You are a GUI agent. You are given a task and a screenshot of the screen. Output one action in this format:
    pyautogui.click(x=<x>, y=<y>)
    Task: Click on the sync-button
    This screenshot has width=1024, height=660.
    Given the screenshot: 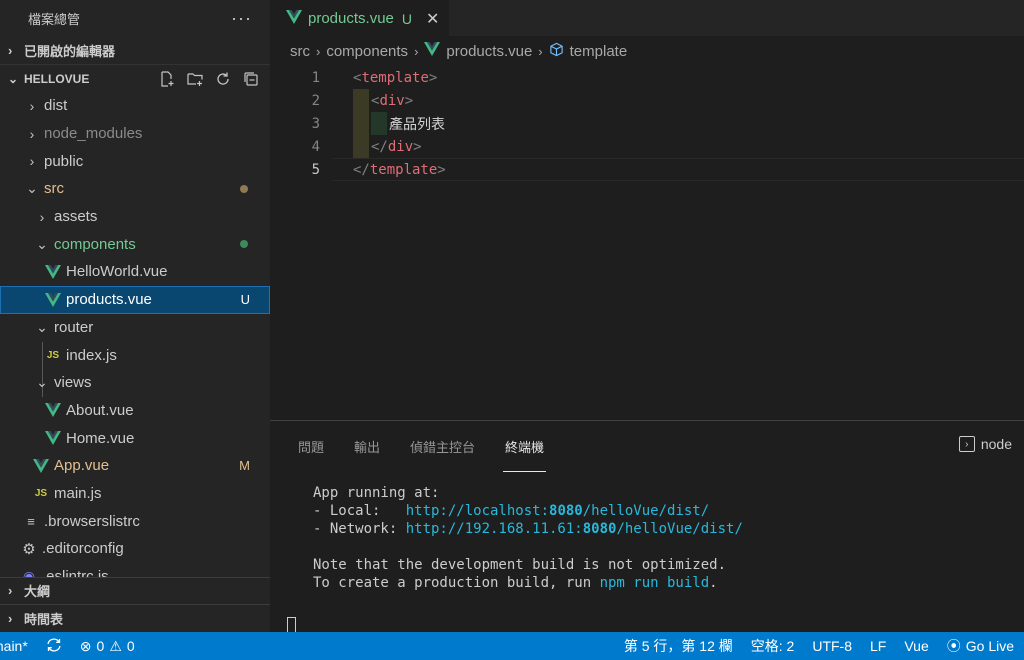 What is the action you would take?
    pyautogui.click(x=54, y=646)
    